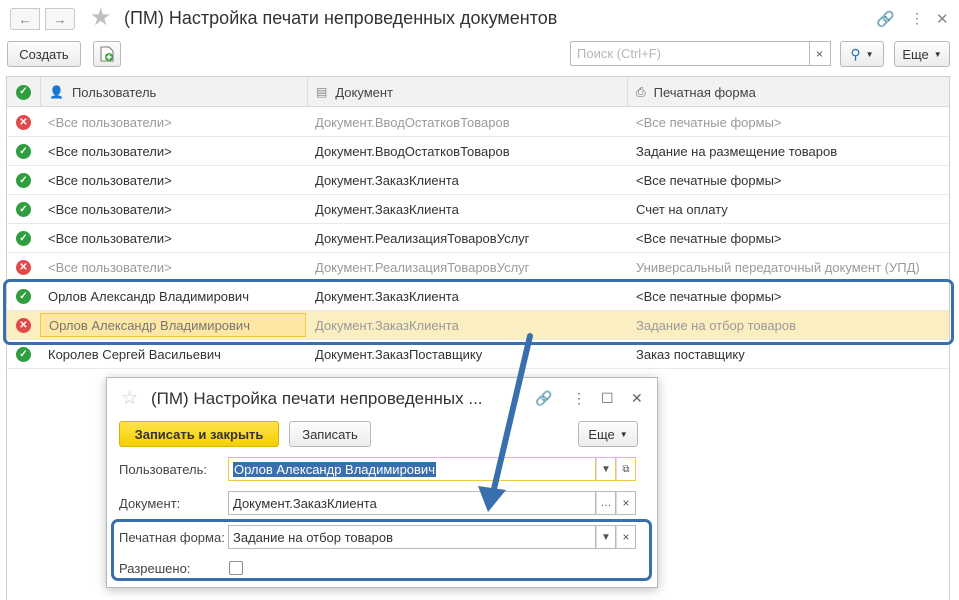 This screenshot has width=959, height=600. Describe the element at coordinates (412, 503) in the screenshot. I see `document-field: Документ.ЗаказКлиента` at that location.